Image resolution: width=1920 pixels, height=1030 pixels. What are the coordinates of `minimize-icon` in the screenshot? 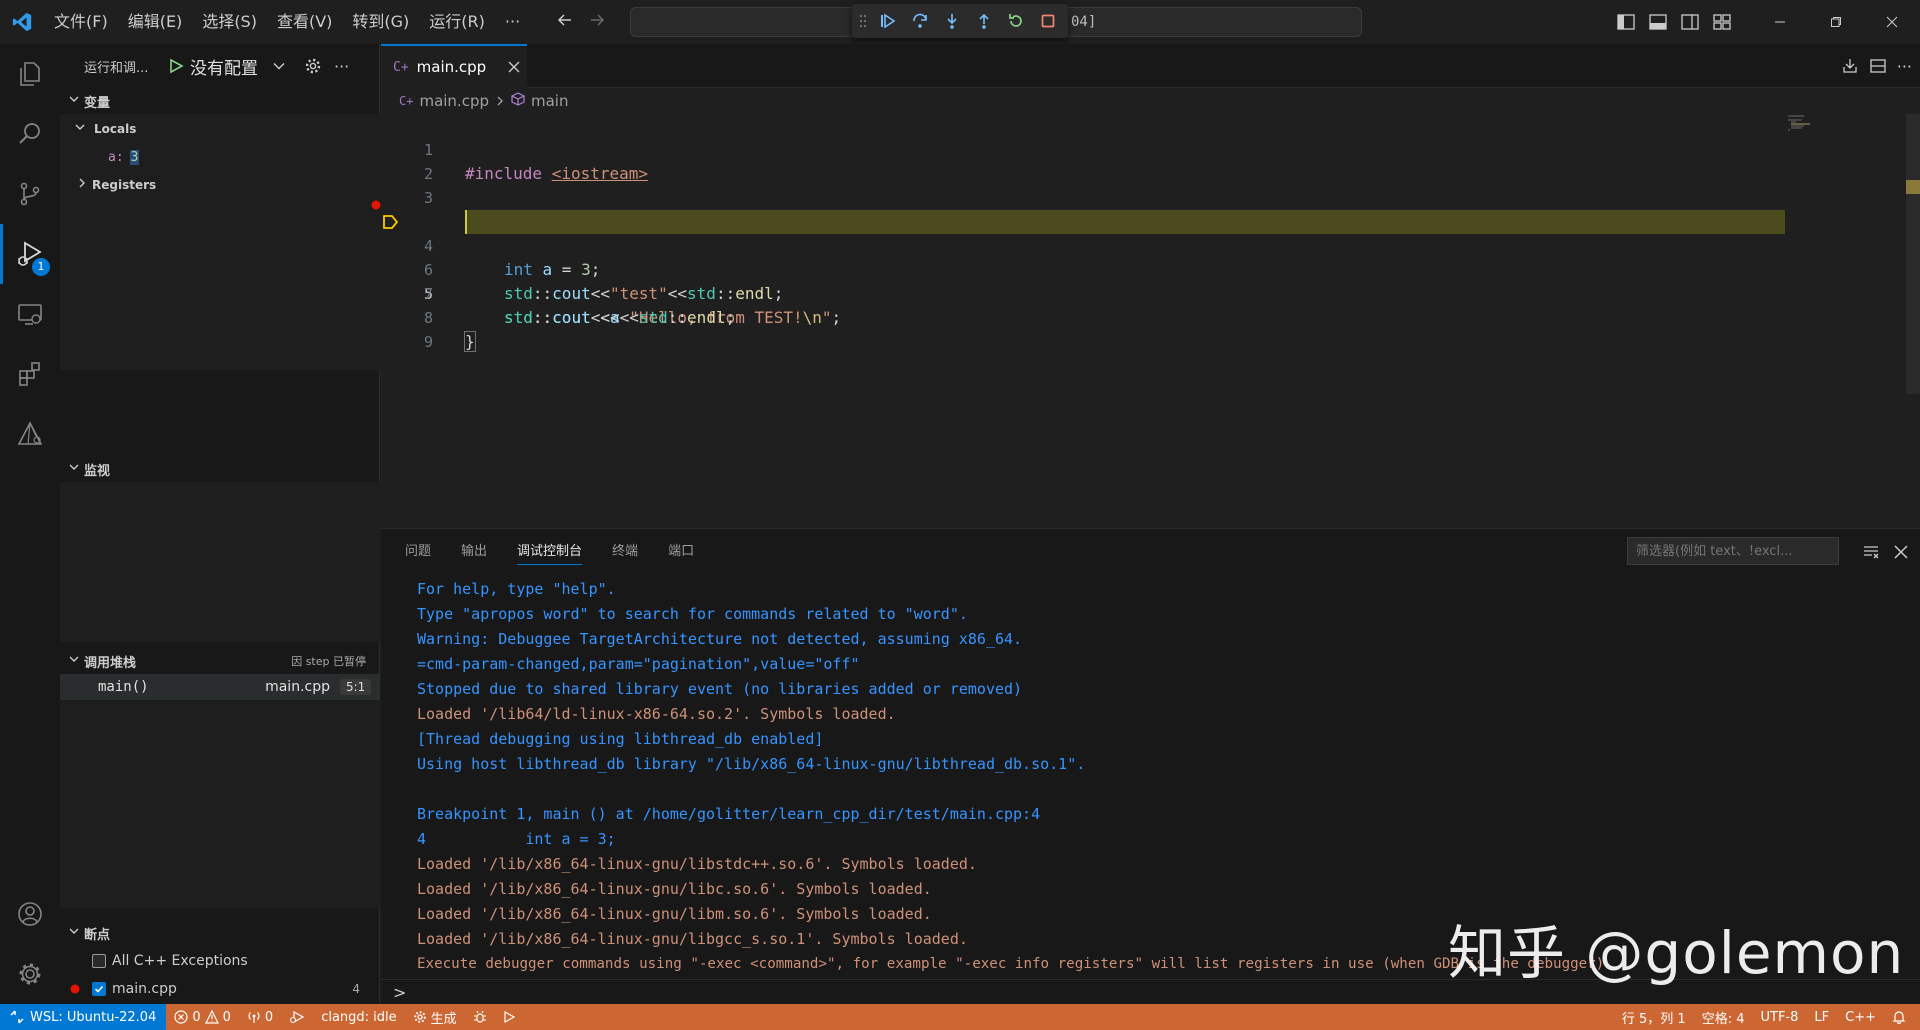 It's located at (1780, 22).